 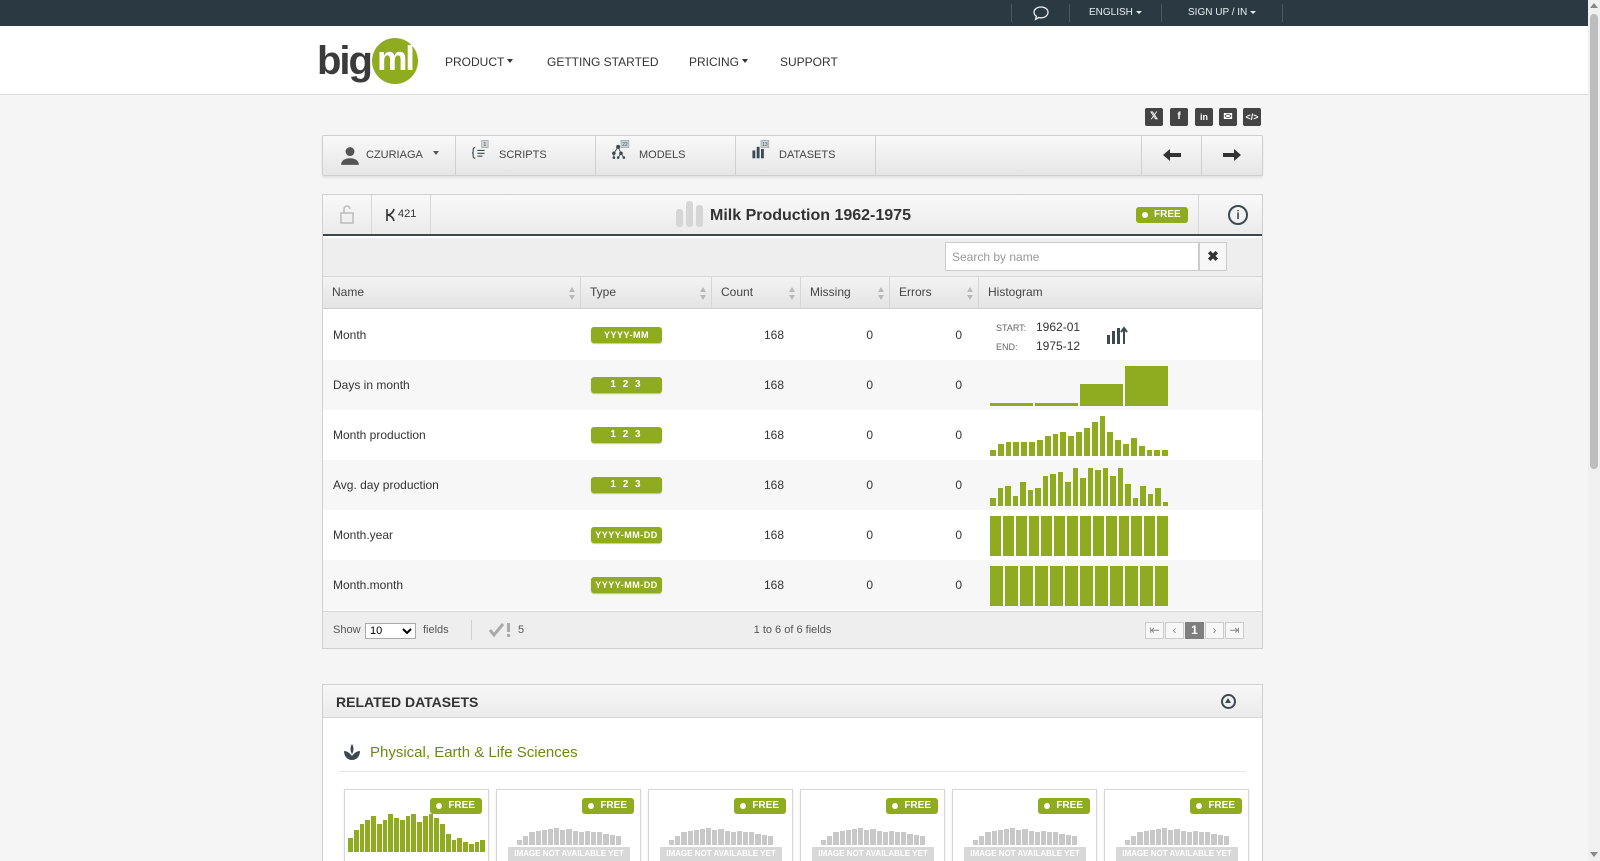 I want to click on nav-support-label: SUPPORT, so click(x=809, y=62).